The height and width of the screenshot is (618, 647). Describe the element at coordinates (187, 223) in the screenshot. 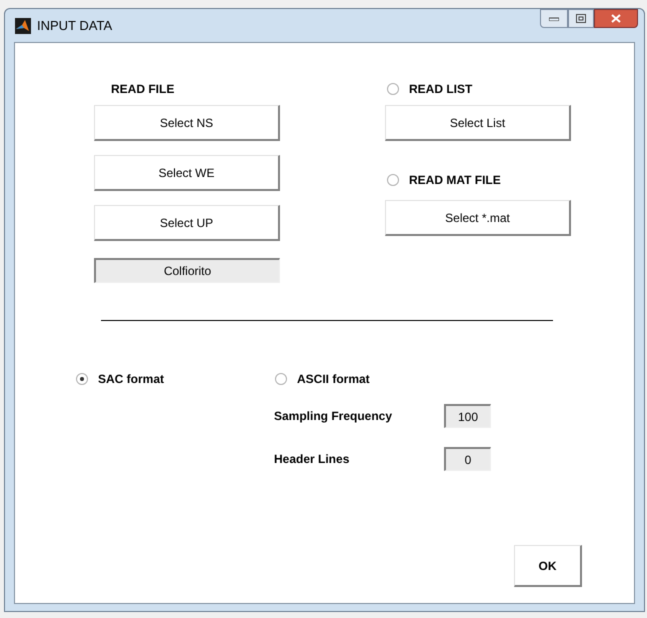

I see `select-button: Select UP` at that location.